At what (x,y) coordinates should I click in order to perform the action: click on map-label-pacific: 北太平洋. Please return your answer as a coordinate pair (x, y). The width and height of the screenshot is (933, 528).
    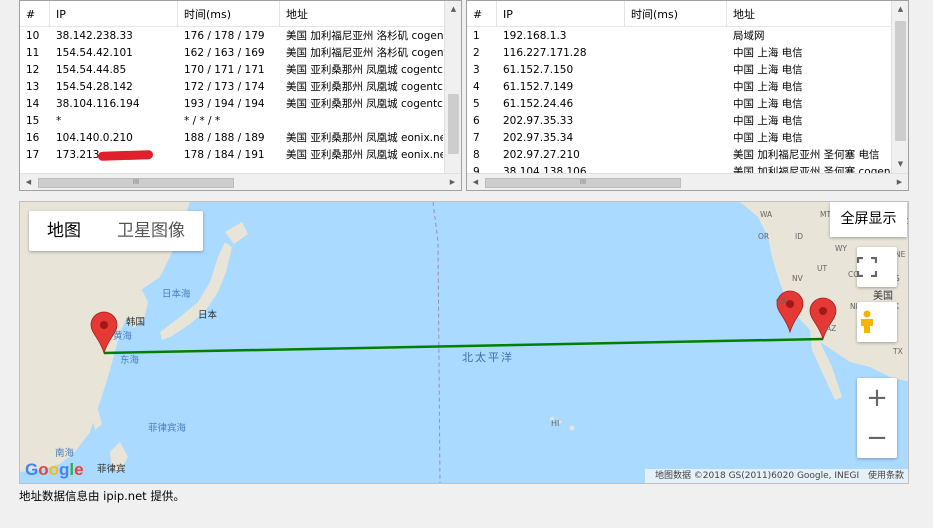
    Looking at the image, I should click on (488, 357).